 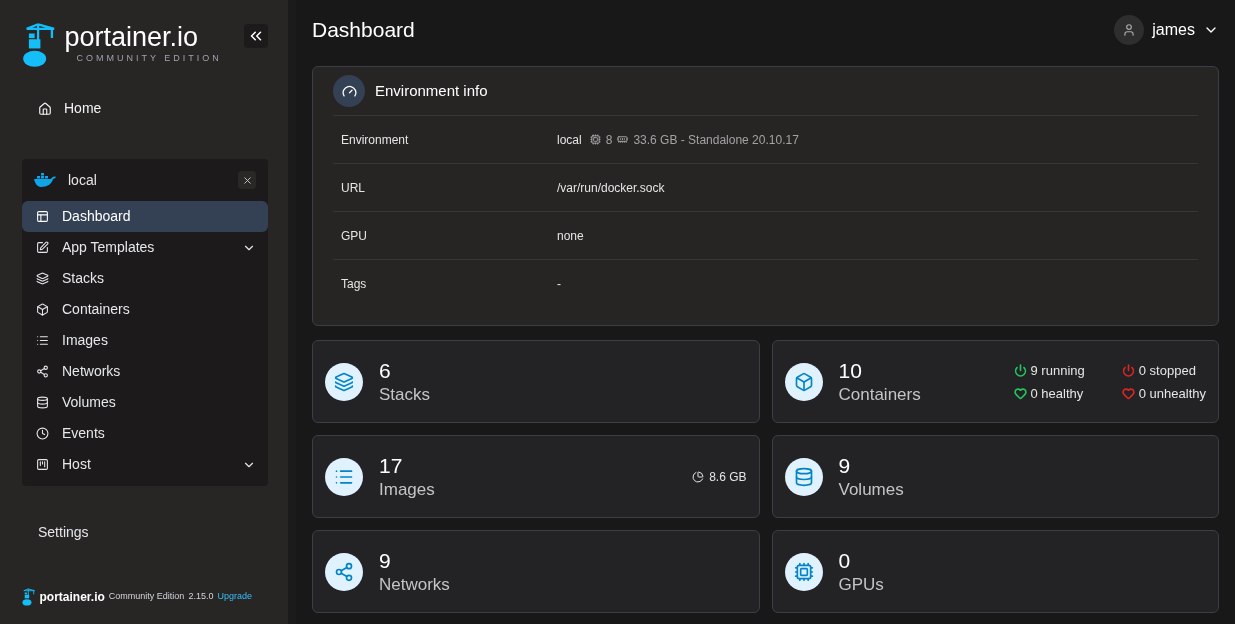 I want to click on status-text: 0 healthy, so click(x=1057, y=393).